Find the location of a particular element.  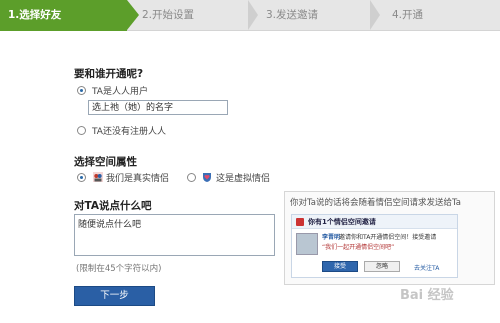

option-virtual-label: 这是虚拟情侣 is located at coordinates (243, 179).